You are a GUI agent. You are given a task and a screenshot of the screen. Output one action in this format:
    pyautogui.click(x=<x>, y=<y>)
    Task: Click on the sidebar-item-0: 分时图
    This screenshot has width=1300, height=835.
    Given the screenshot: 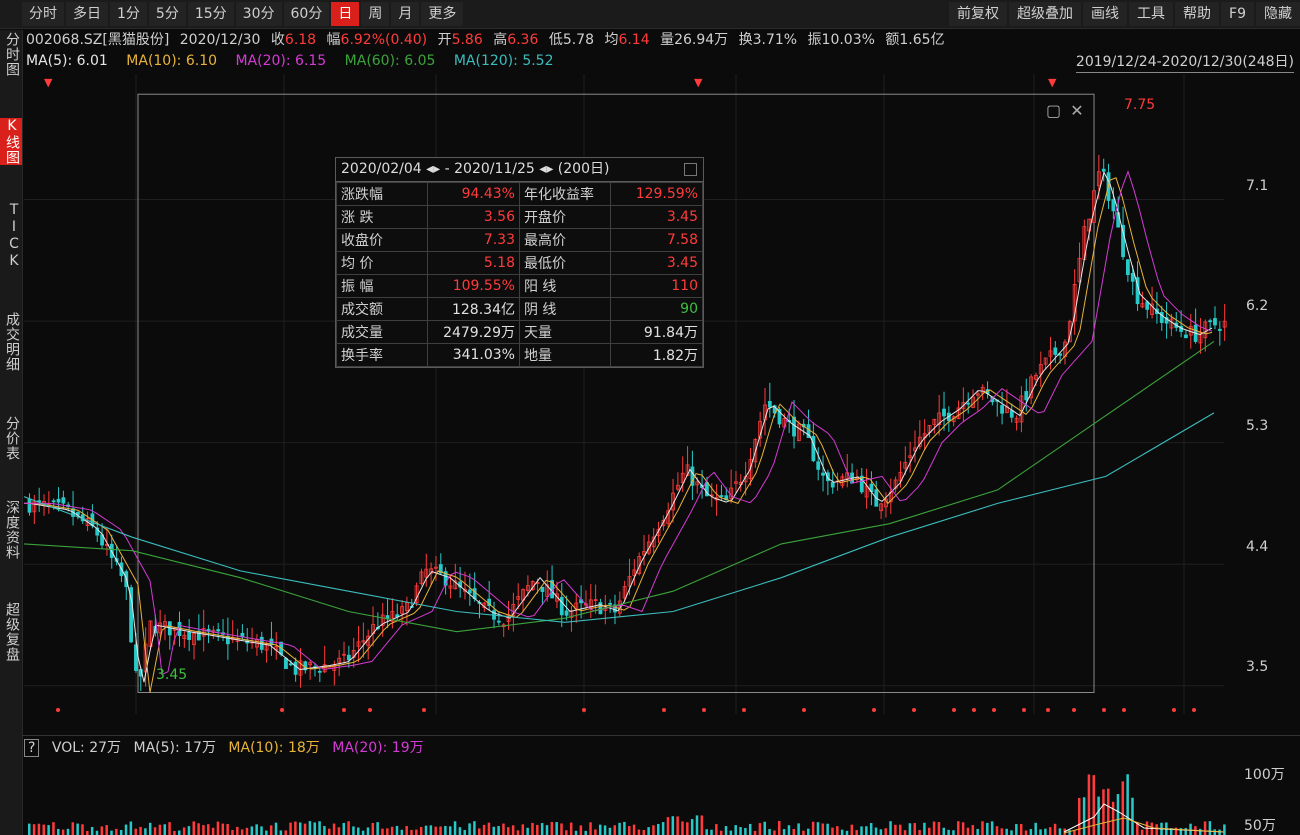 What is the action you would take?
    pyautogui.click(x=11, y=54)
    